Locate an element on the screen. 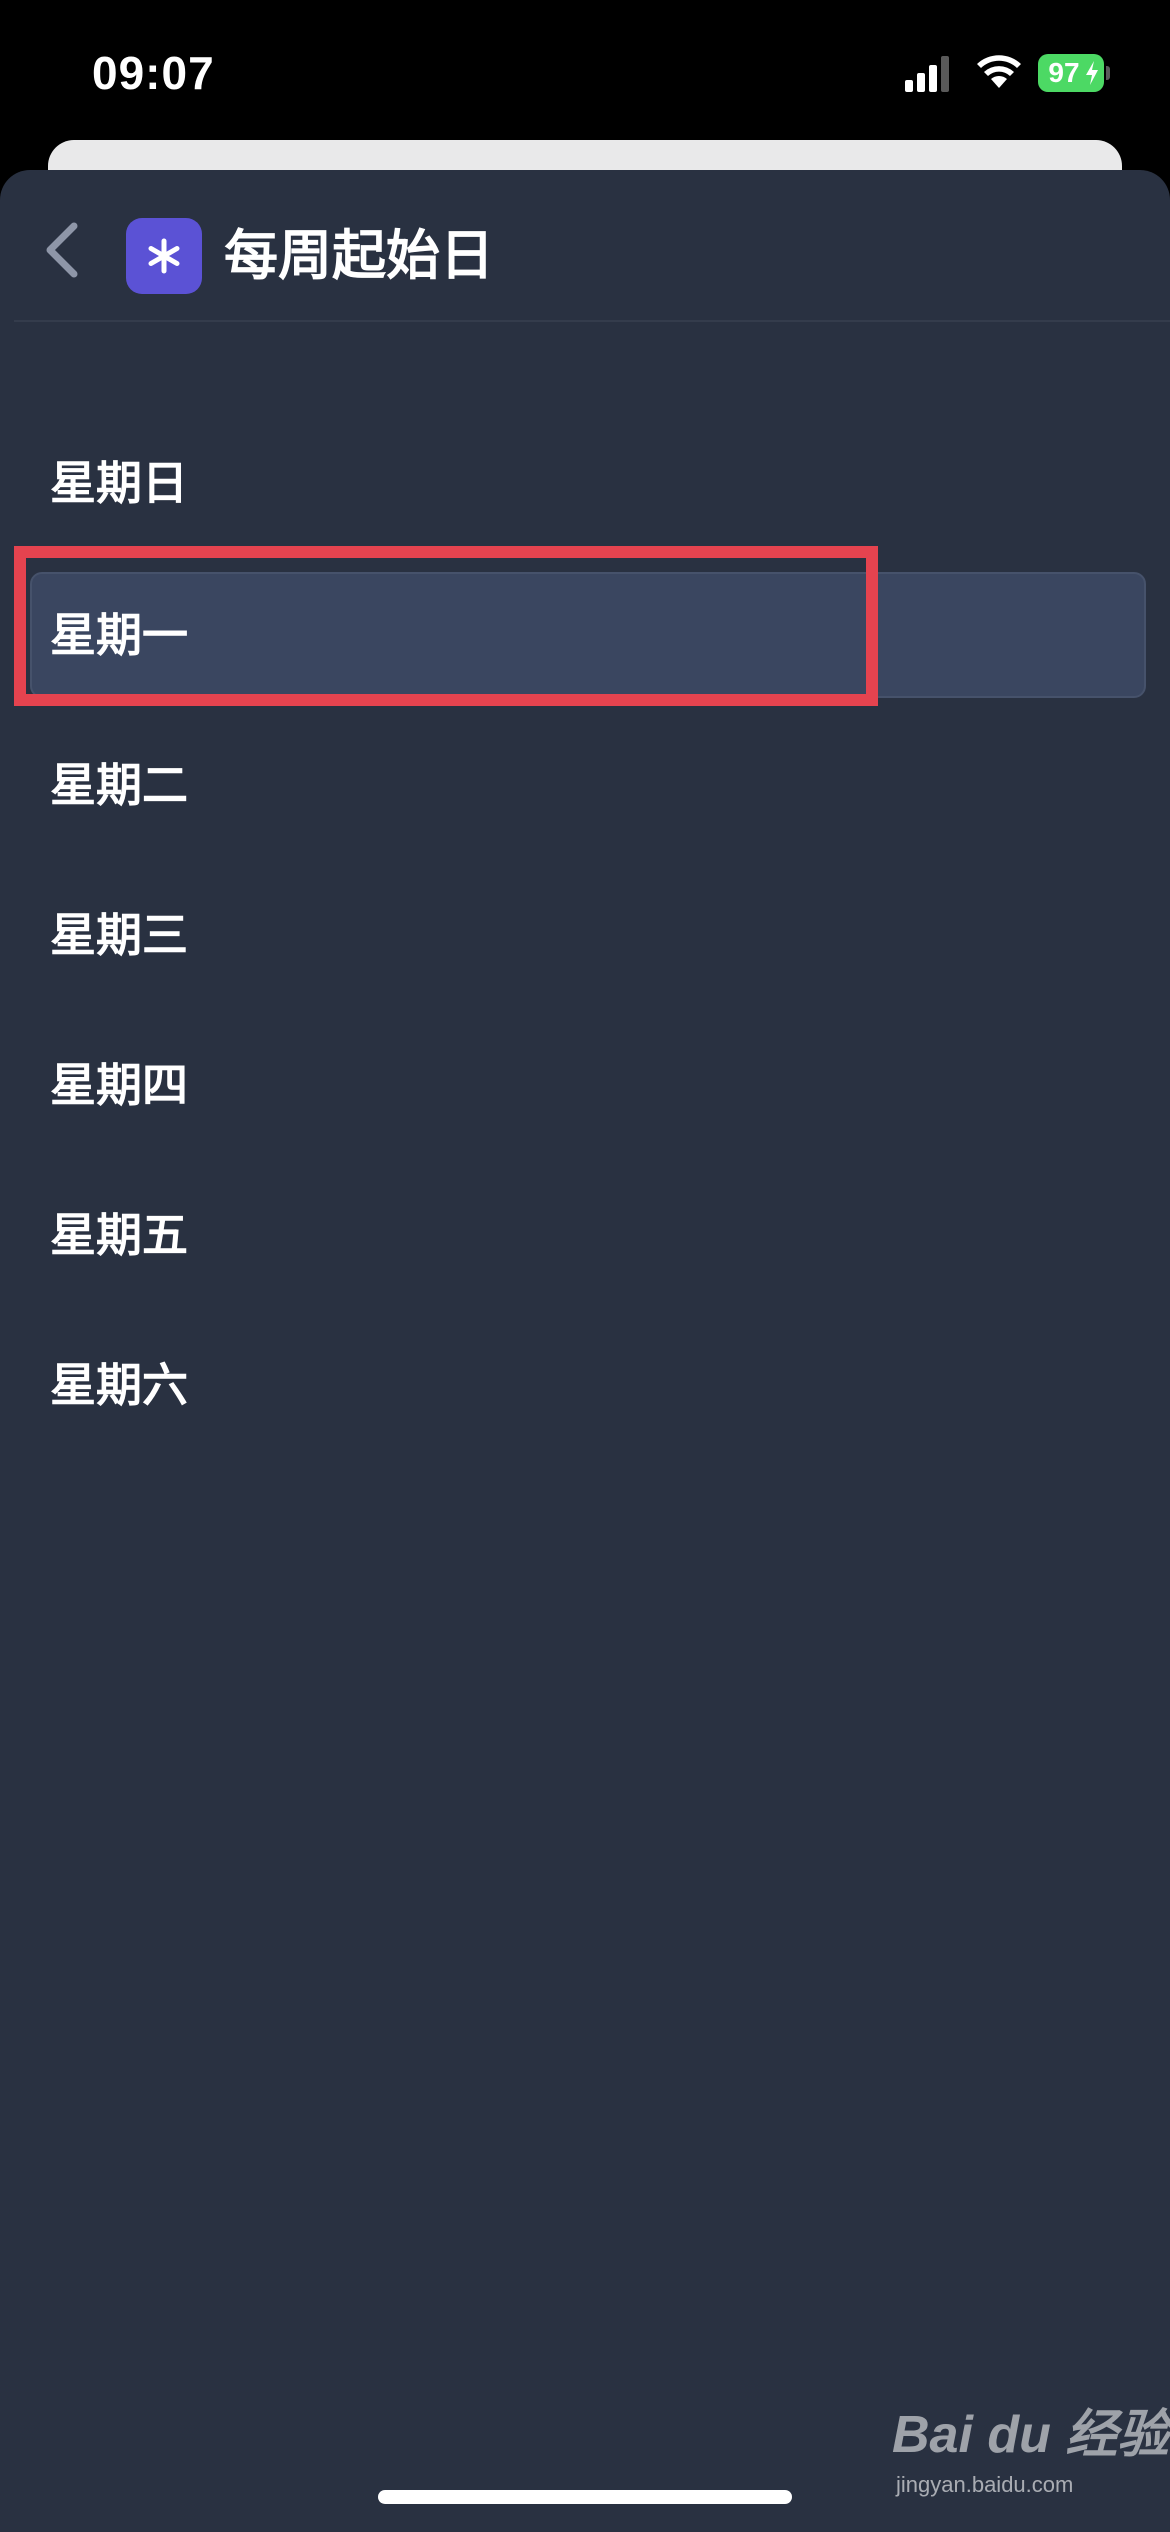  watermark-logo: Bai du 经验 is located at coordinates (1031, 2435).